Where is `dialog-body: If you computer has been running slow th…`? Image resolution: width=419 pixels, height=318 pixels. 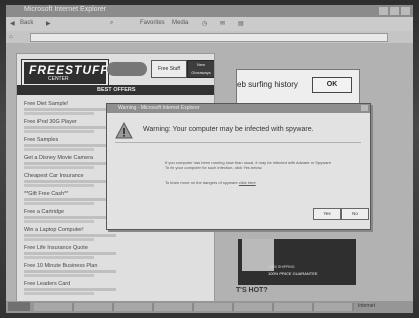
dialog-body: If you computer has been running slow th… is located at coordinates (248, 165).